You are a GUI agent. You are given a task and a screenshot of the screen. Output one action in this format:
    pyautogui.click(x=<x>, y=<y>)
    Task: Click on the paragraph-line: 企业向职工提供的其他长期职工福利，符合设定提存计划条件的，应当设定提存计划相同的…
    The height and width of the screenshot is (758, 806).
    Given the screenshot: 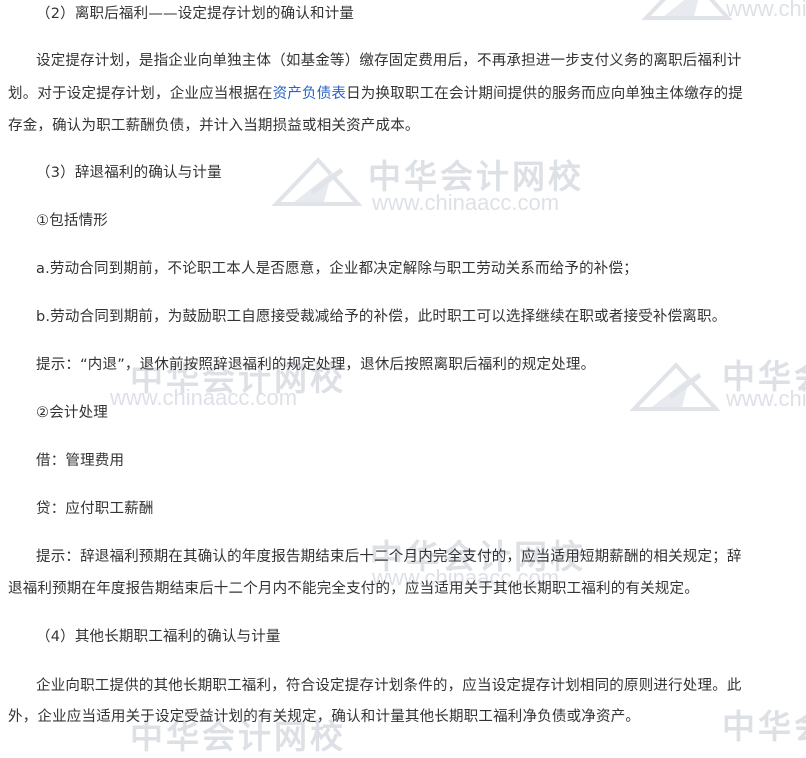 What is the action you would take?
    pyautogui.click(x=389, y=686)
    